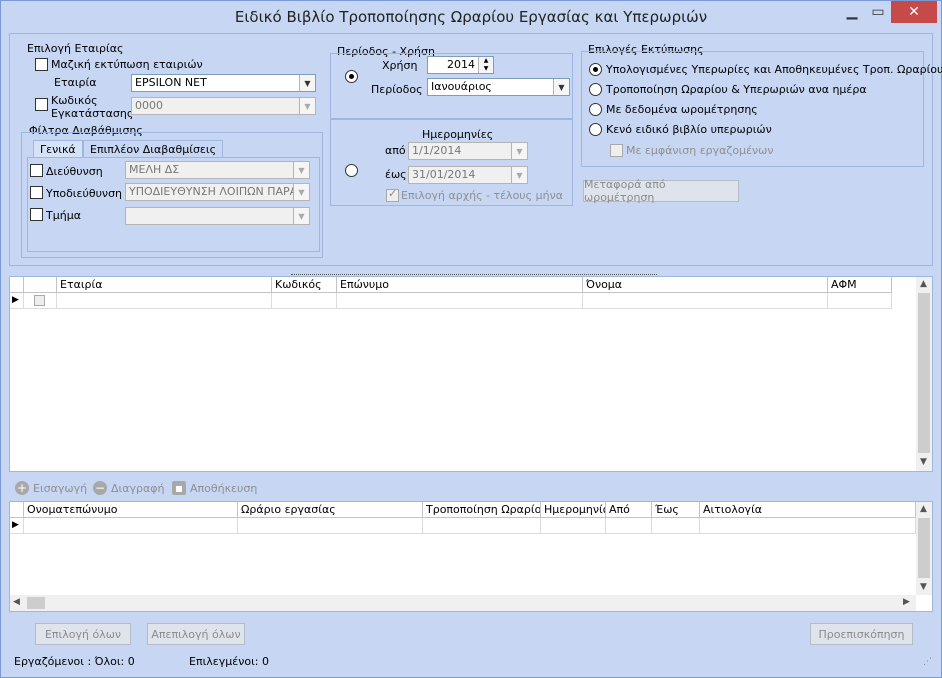  I want to click on grid-header-fullname: Ονοματεπώνυμο, so click(131, 510).